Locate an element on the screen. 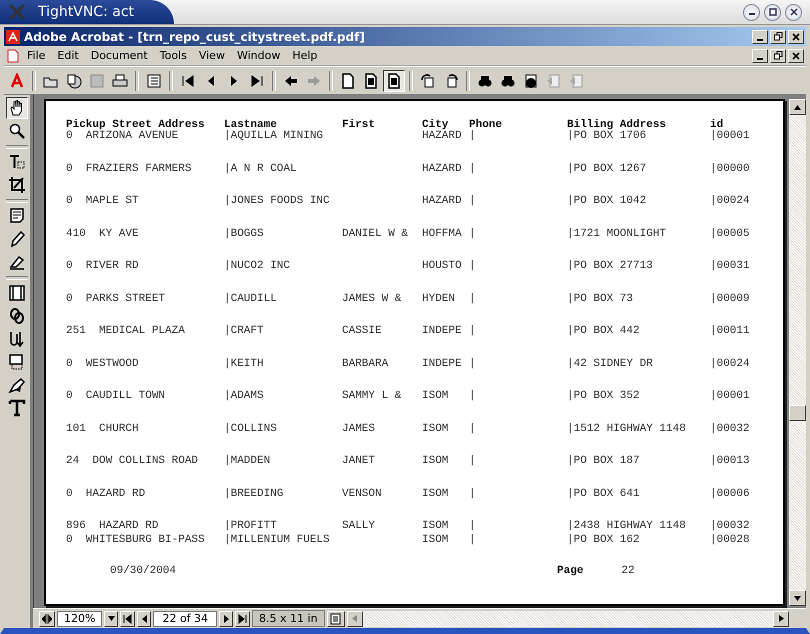 Image resolution: width=810 pixels, height=634 pixels. maximize-button is located at coordinates (772, 12).